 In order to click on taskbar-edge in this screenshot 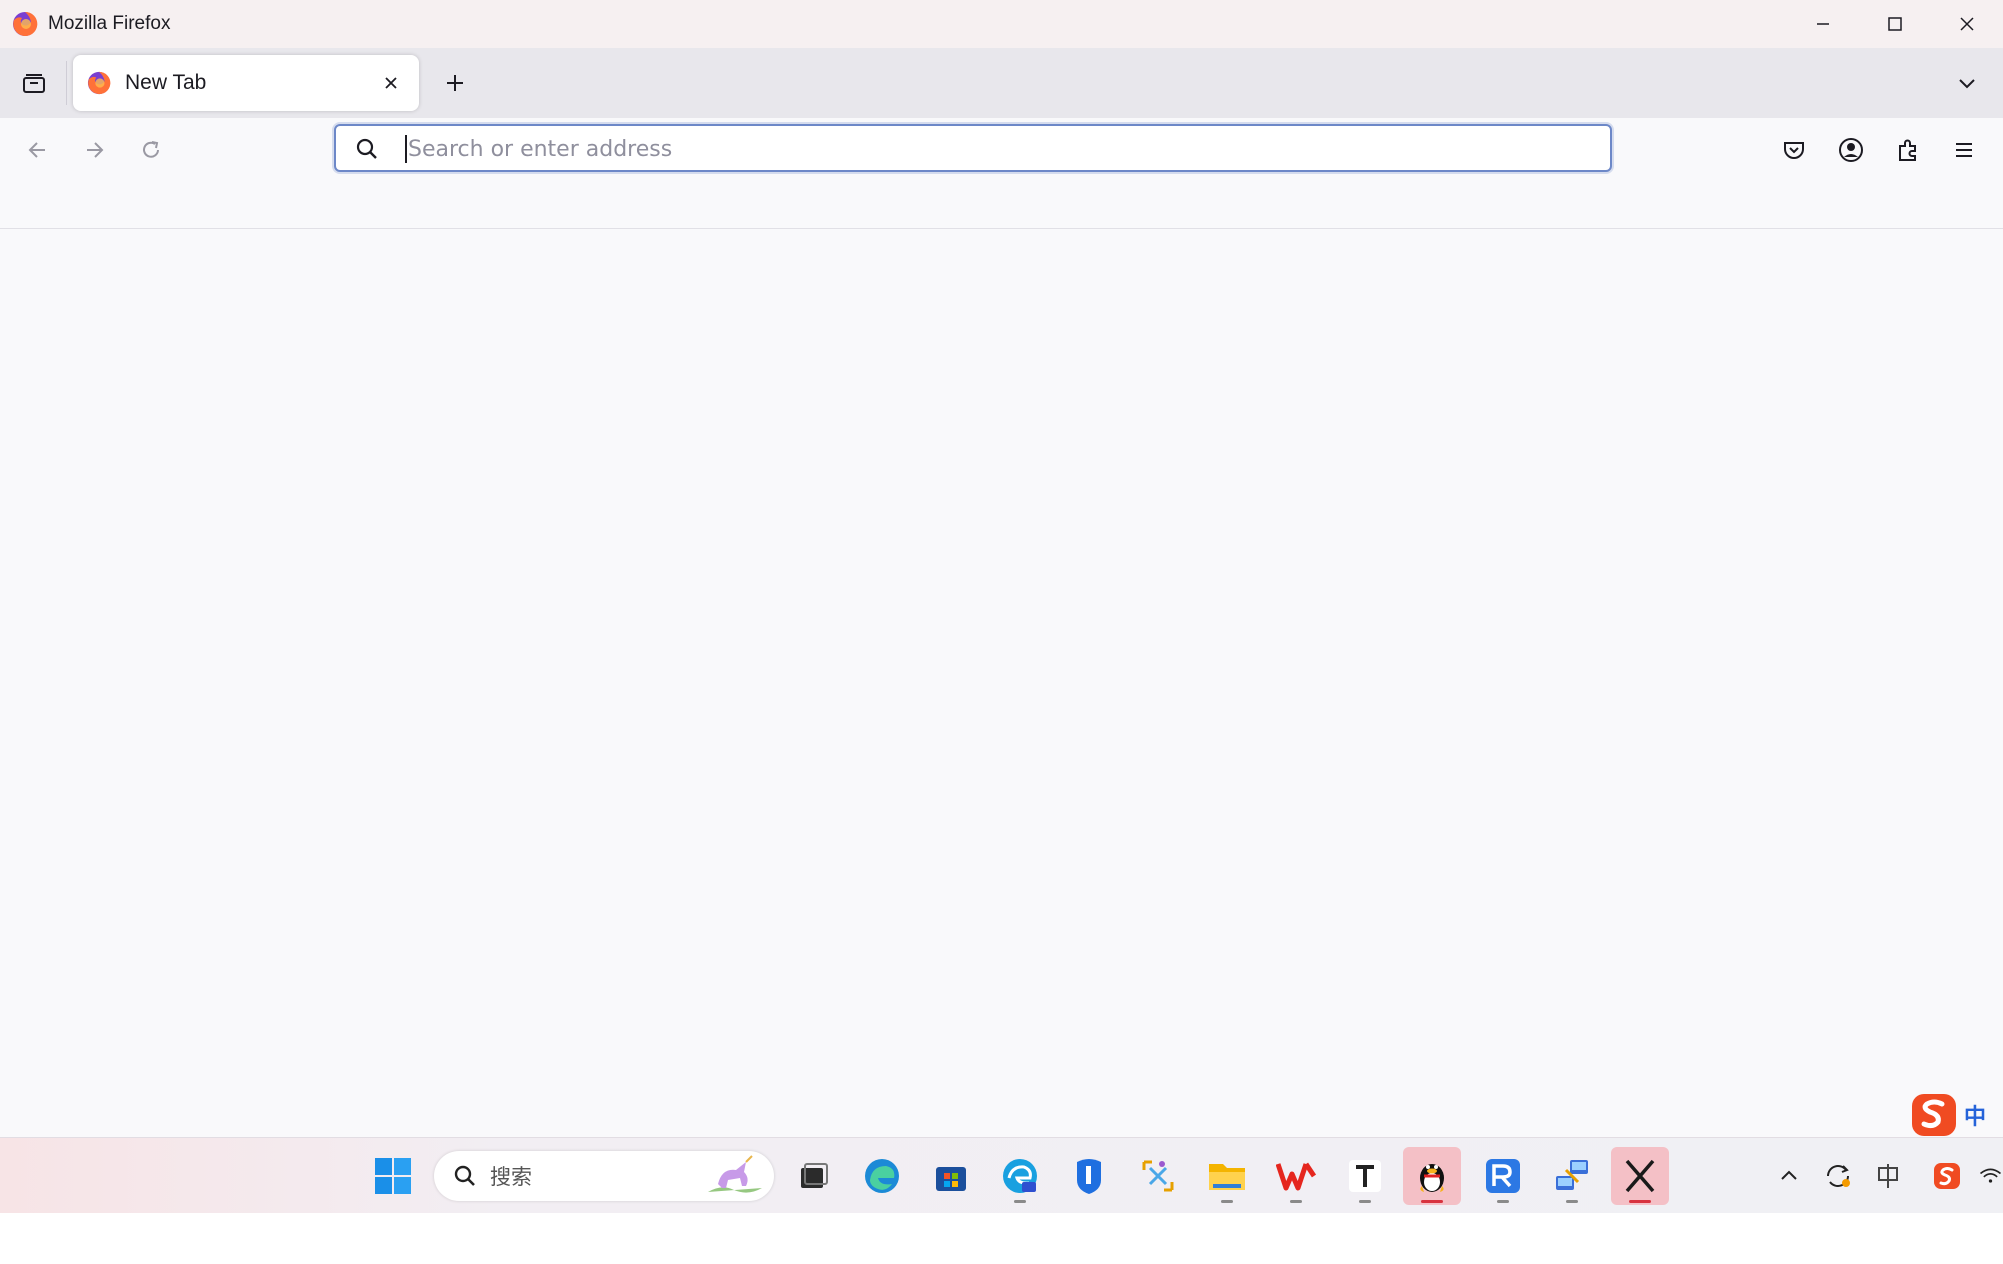, I will do `click(882, 1176)`.